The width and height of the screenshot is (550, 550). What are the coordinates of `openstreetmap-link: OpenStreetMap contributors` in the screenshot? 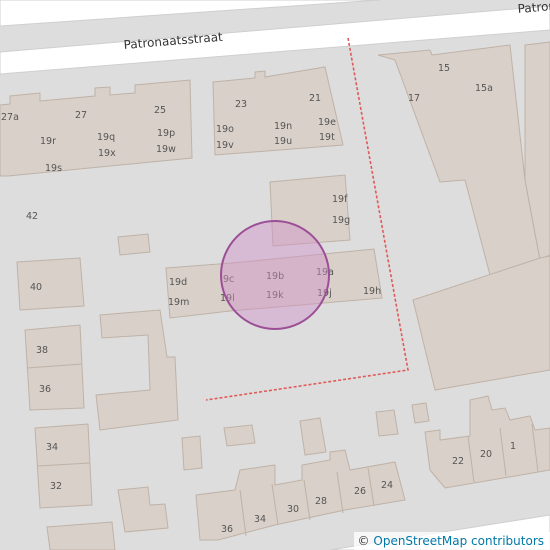 It's located at (458, 541).